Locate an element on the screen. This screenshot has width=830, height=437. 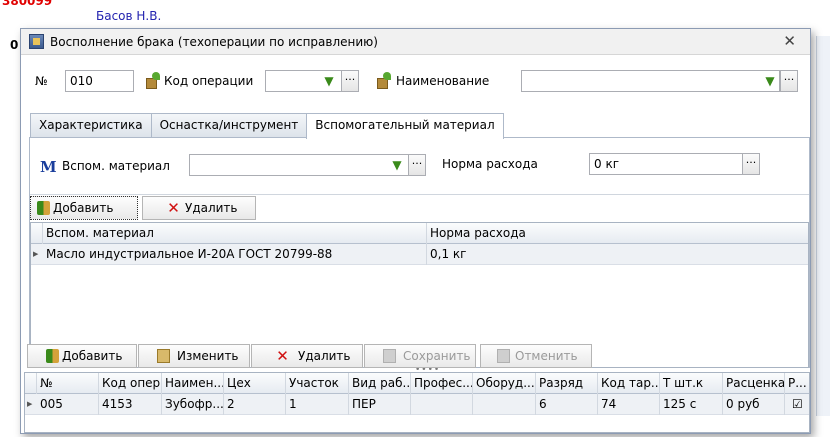
close-icon: ✕ is located at coordinates (789, 41).